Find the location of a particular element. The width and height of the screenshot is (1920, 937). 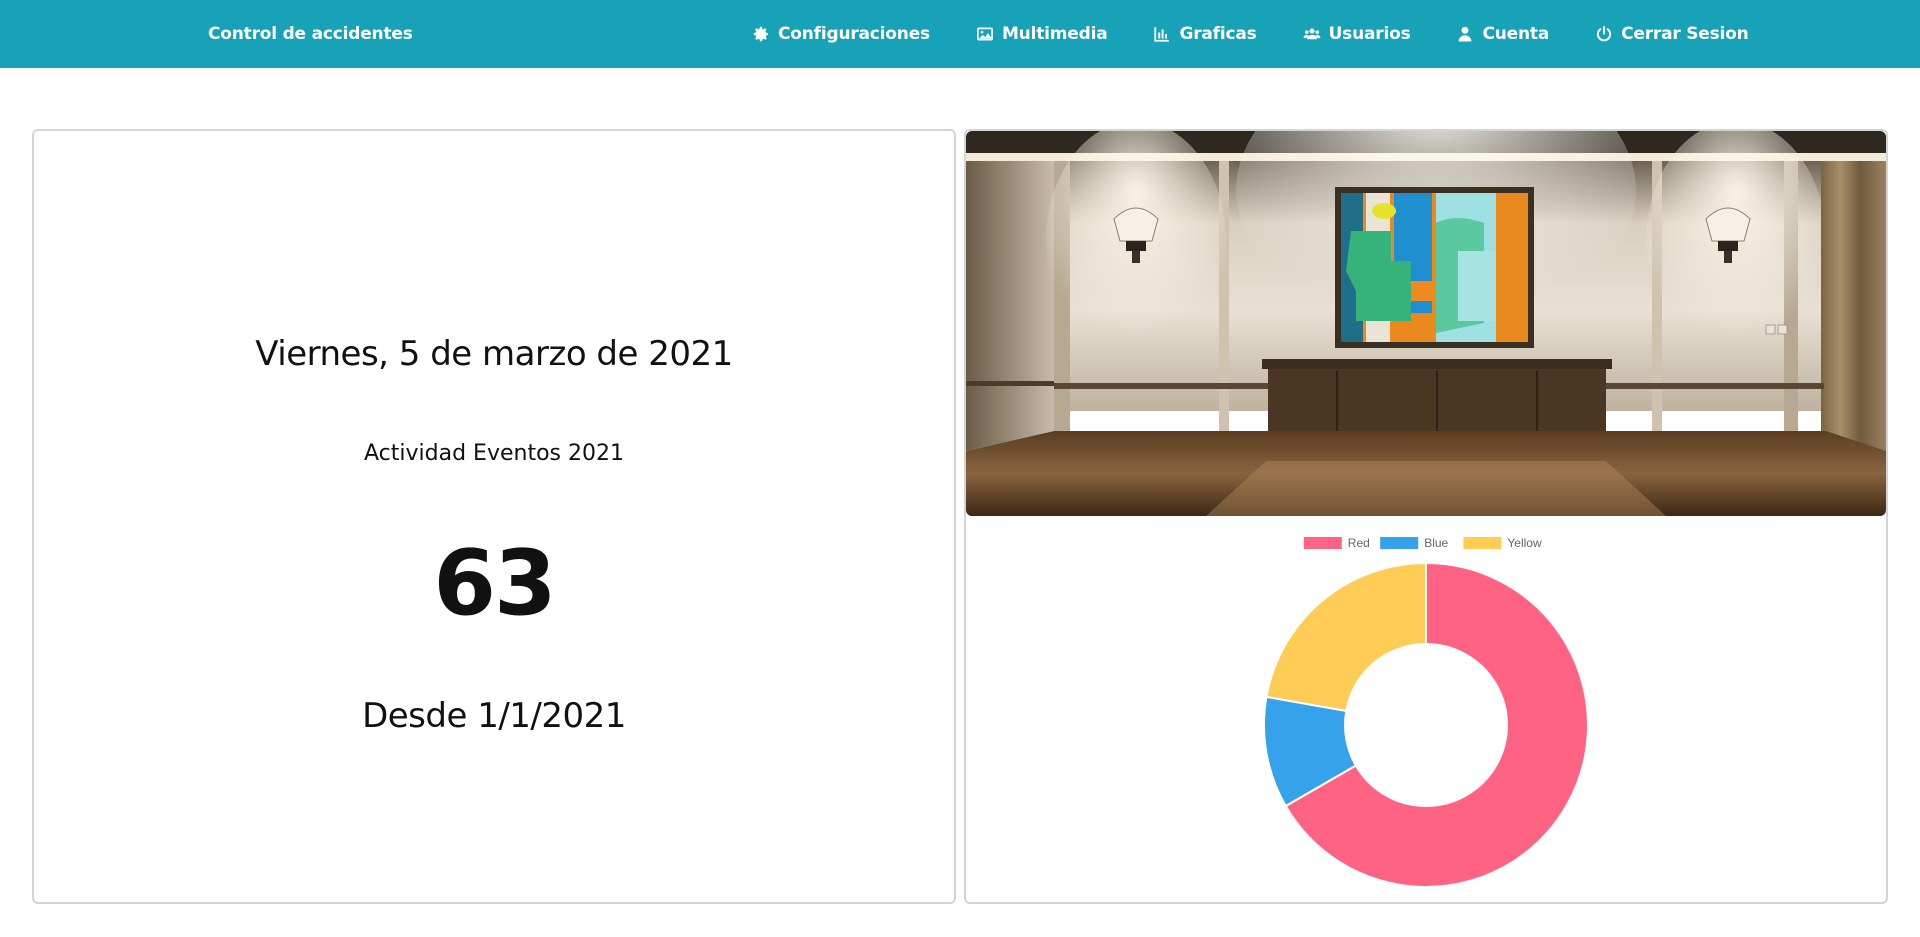

brand-link: Control de accidentes is located at coordinates (310, 34).